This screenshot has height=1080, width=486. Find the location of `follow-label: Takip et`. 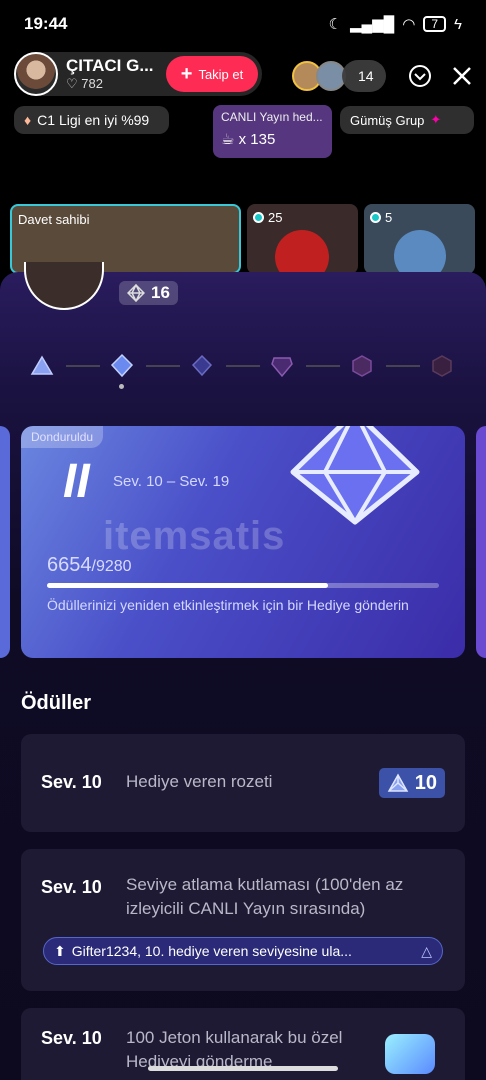

follow-label: Takip et is located at coordinates (221, 74).